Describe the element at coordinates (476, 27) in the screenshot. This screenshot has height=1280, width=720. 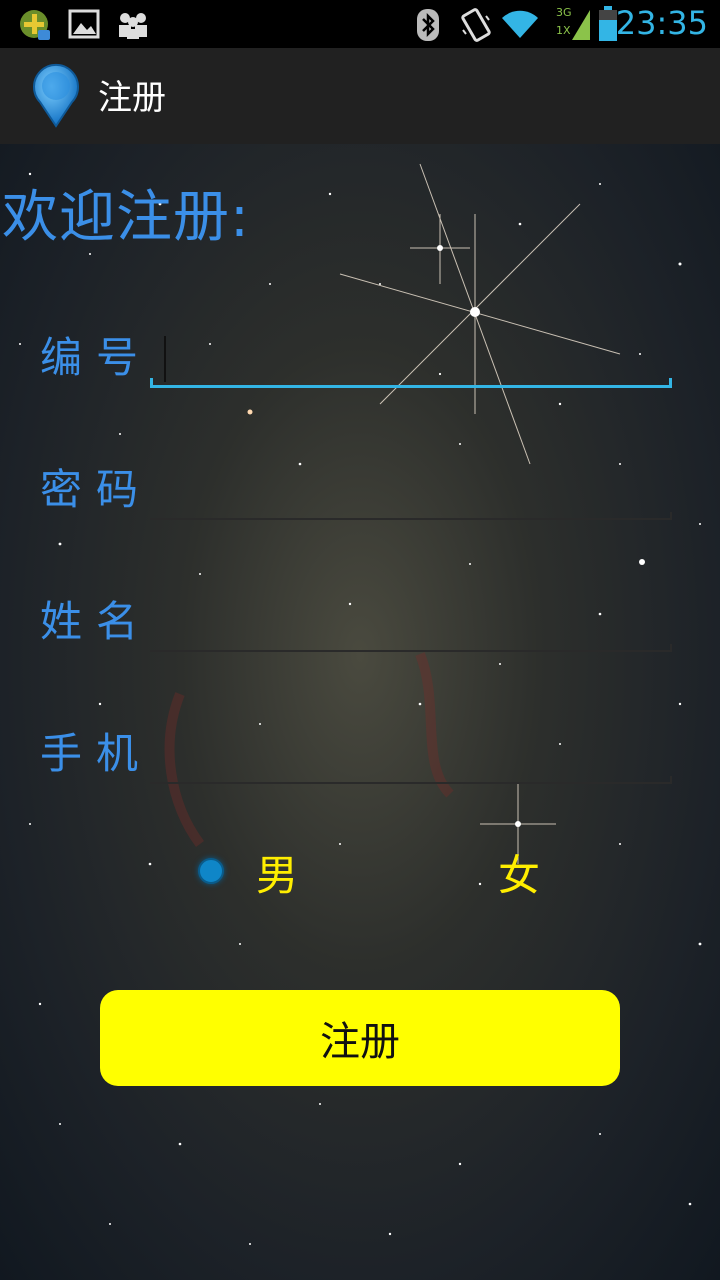
I see `vibrate-icon` at that location.